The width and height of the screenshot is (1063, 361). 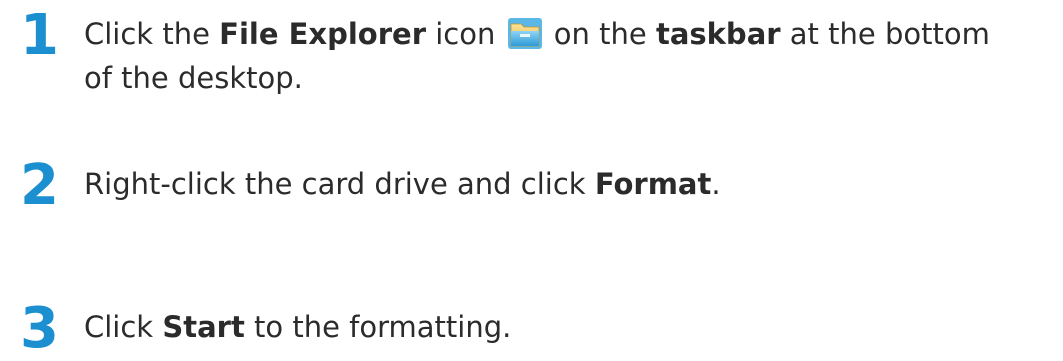 What do you see at coordinates (378, 327) in the screenshot?
I see `instruction-text: to the formatting.` at bounding box center [378, 327].